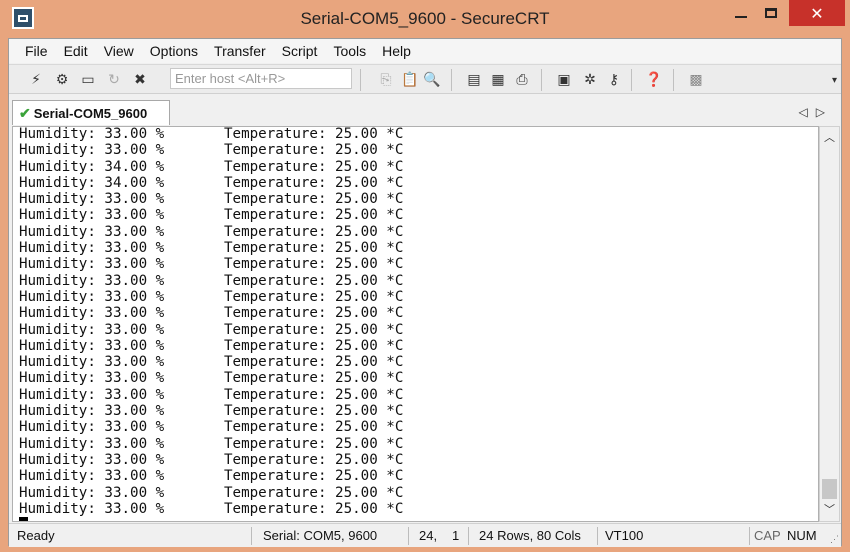  What do you see at coordinates (23, 519) in the screenshot?
I see `terminal-cursor` at bounding box center [23, 519].